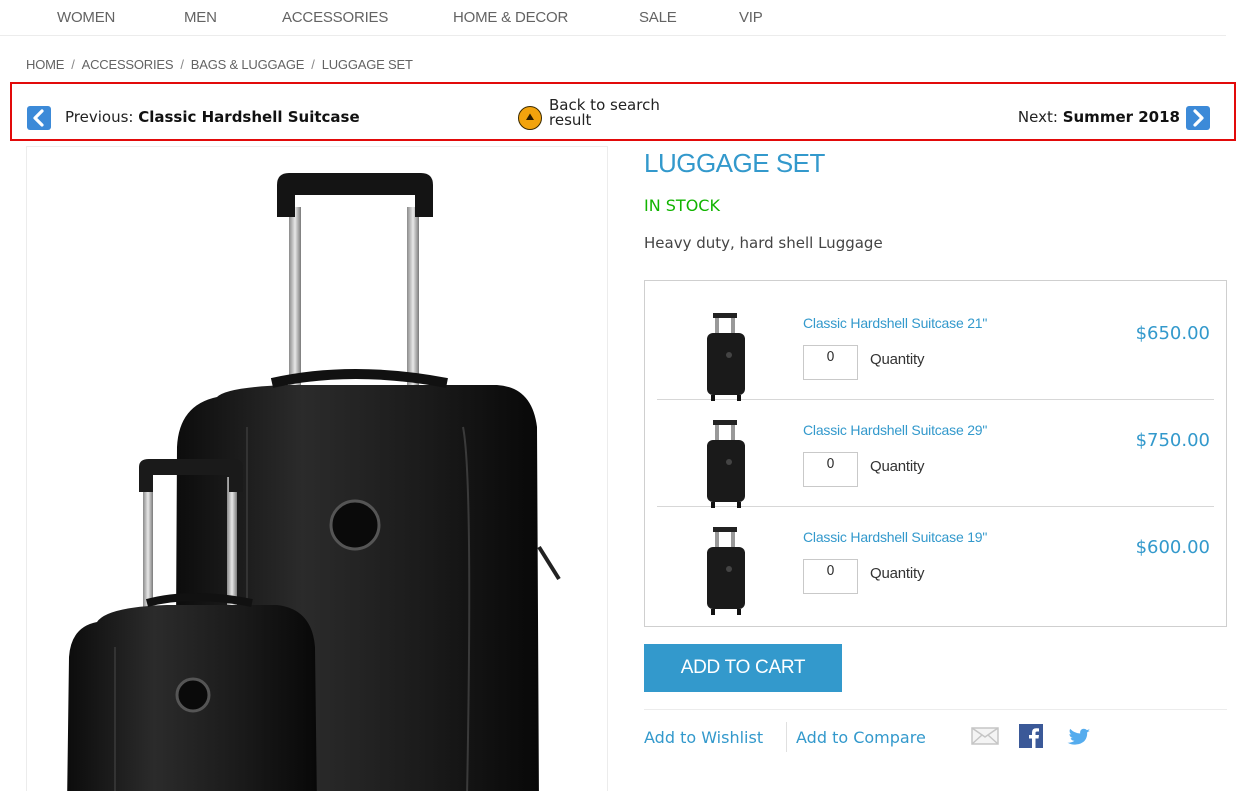  I want to click on stock-status: IN STOCK, so click(682, 205).